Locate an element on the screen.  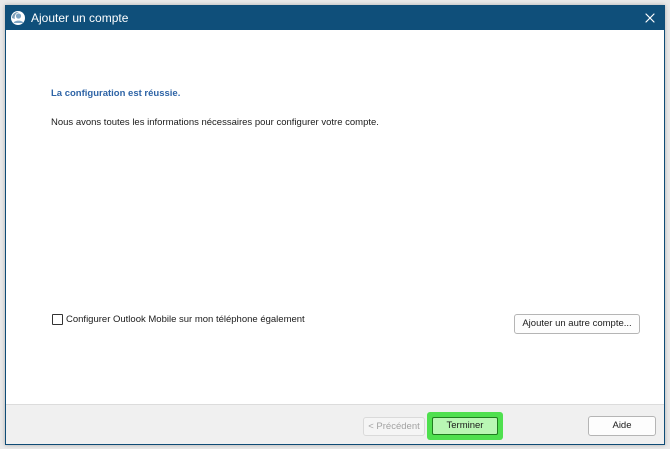
close-icon is located at coordinates (650, 18).